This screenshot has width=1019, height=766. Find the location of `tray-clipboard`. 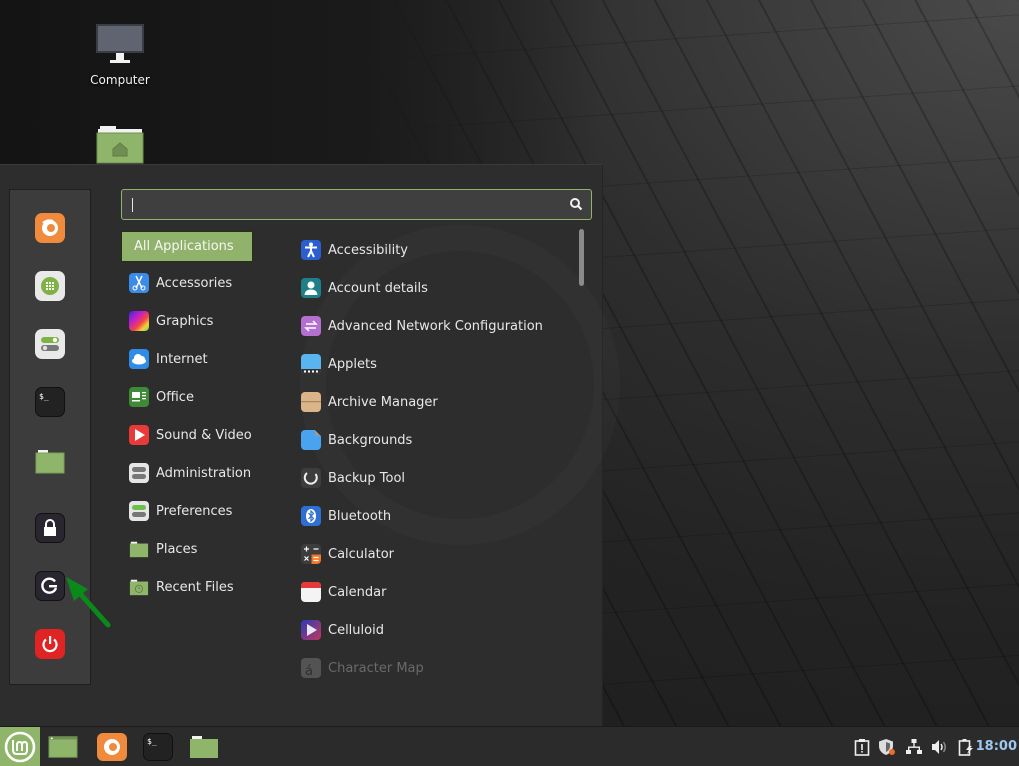

tray-clipboard is located at coordinates (862, 747).